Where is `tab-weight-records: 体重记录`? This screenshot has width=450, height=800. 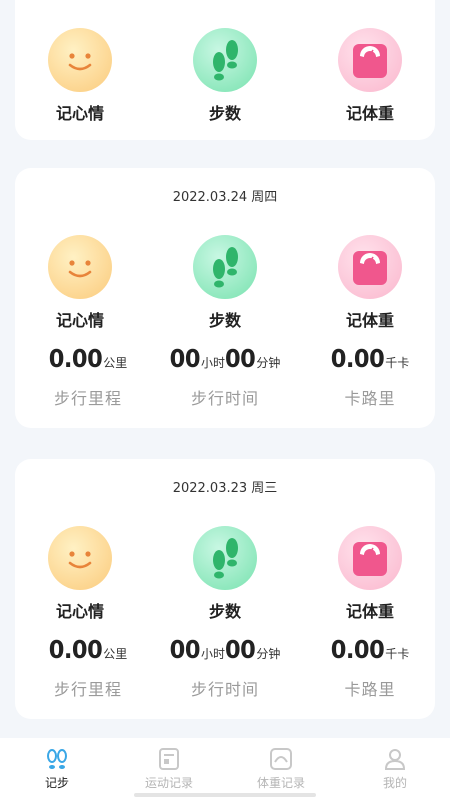 tab-weight-records: 体重记录 is located at coordinates (281, 768).